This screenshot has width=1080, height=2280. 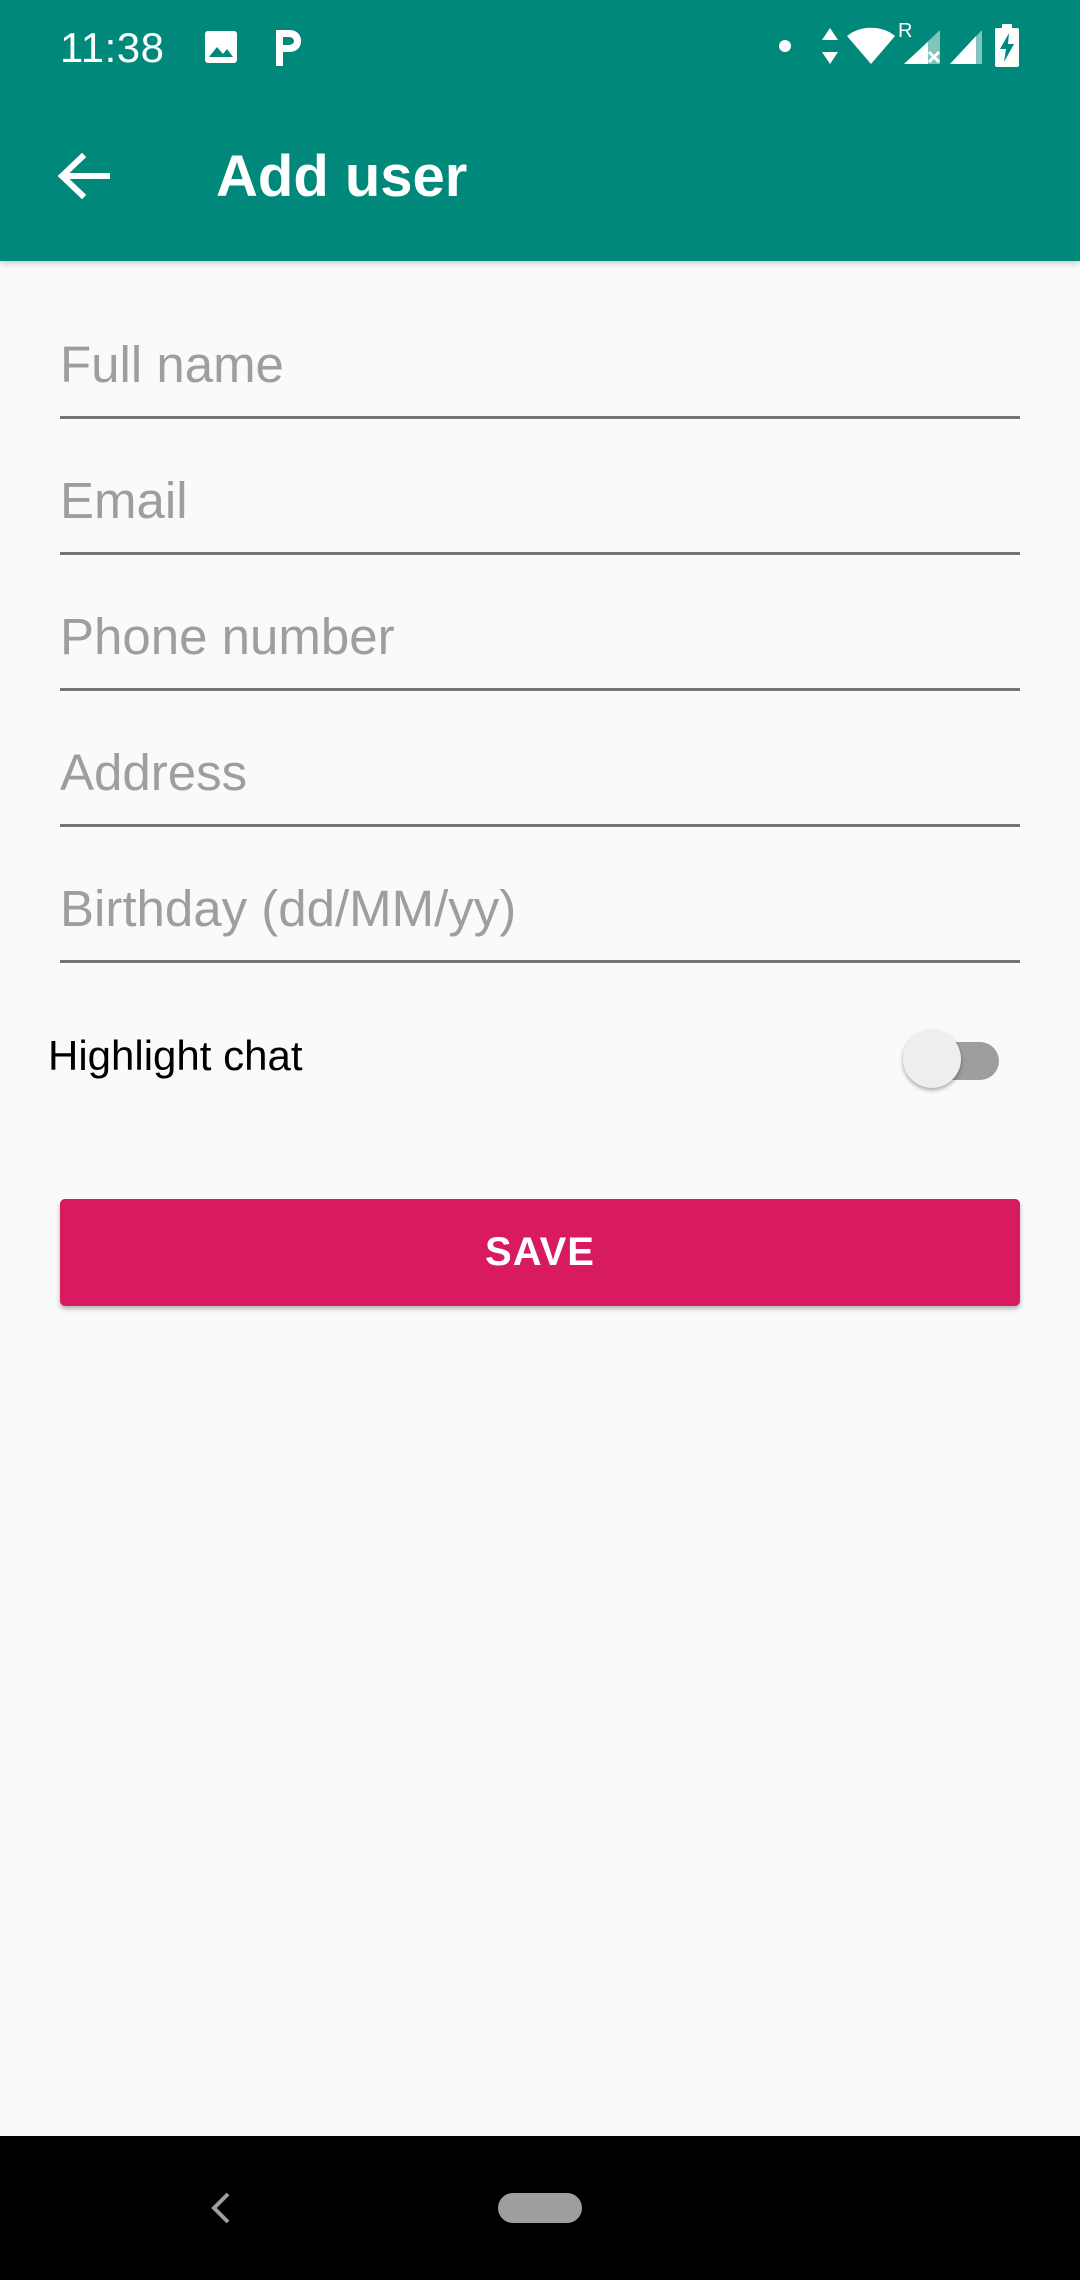 I want to click on back-button, so click(x=84, y=176).